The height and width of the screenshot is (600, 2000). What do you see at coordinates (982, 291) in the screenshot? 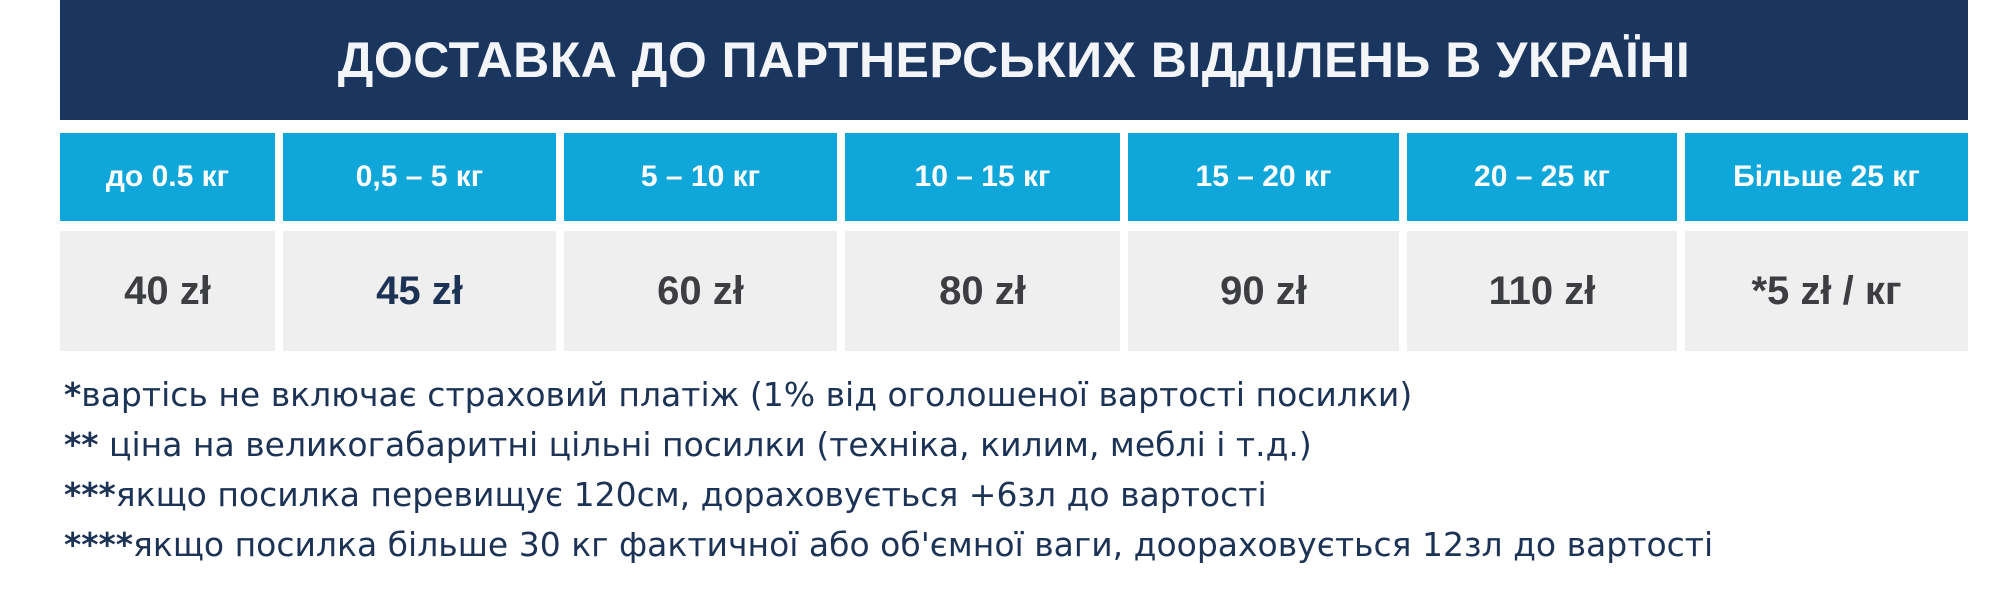
I see `price-cell: 80 zł` at bounding box center [982, 291].